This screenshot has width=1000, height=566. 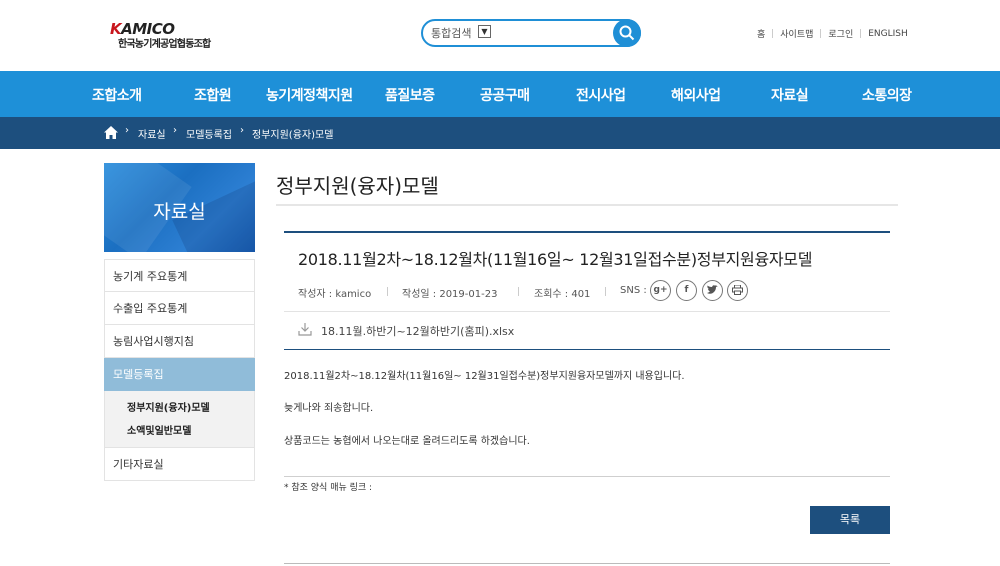 I want to click on sidebar-item-model-collection: 모델등록집, so click(x=179, y=374).